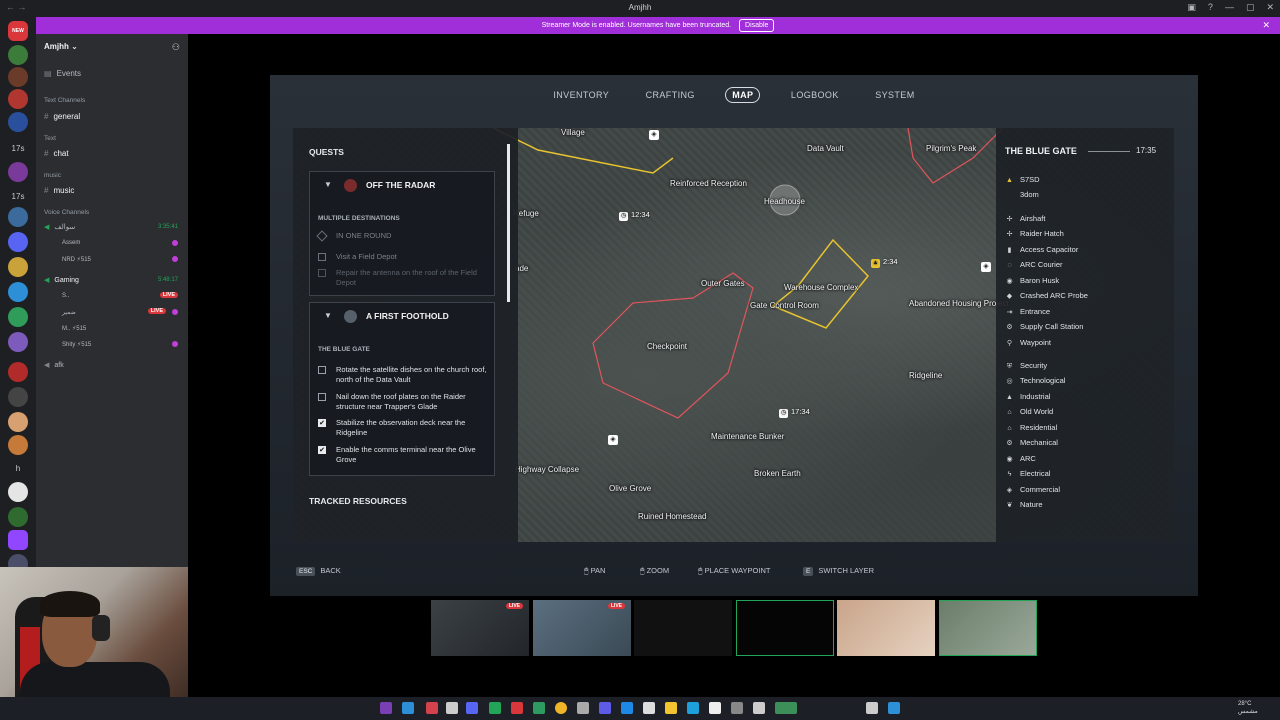  I want to click on start-icon, so click(894, 708).